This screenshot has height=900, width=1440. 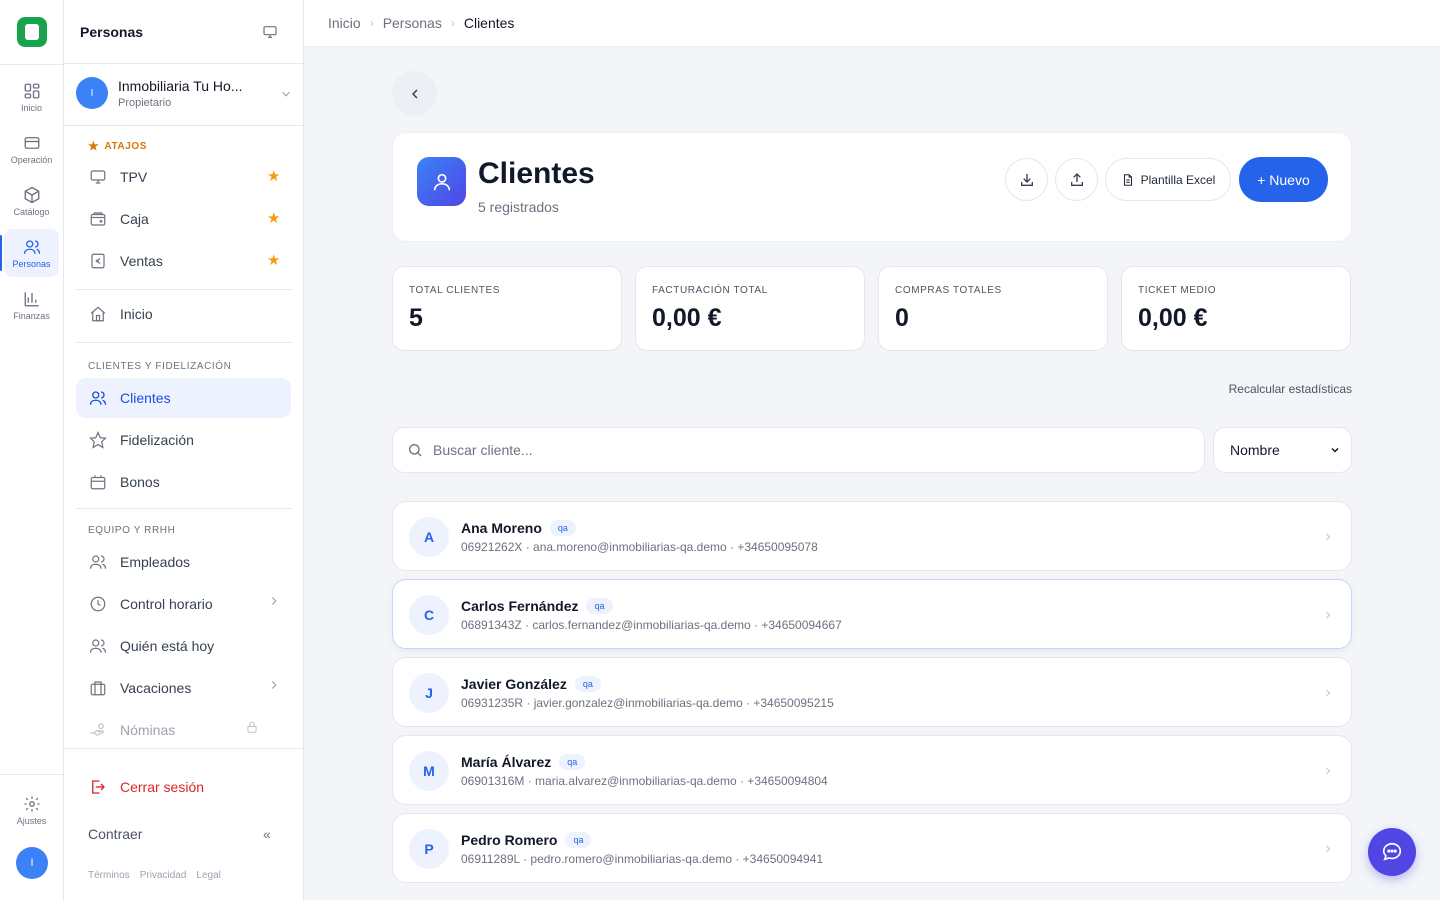 What do you see at coordinates (501, 528) in the screenshot?
I see `client-name: Ana Moreno` at bounding box center [501, 528].